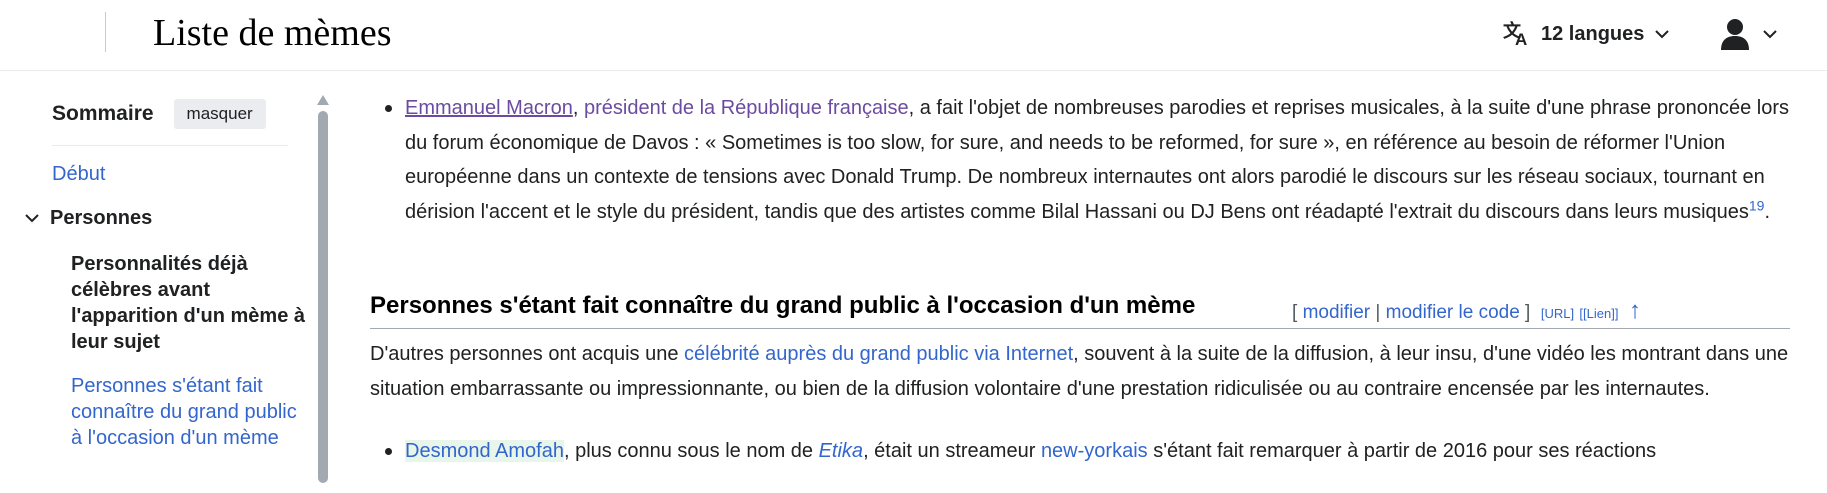 The height and width of the screenshot is (493, 1827). I want to click on toc-title: Sommaire, so click(103, 113).